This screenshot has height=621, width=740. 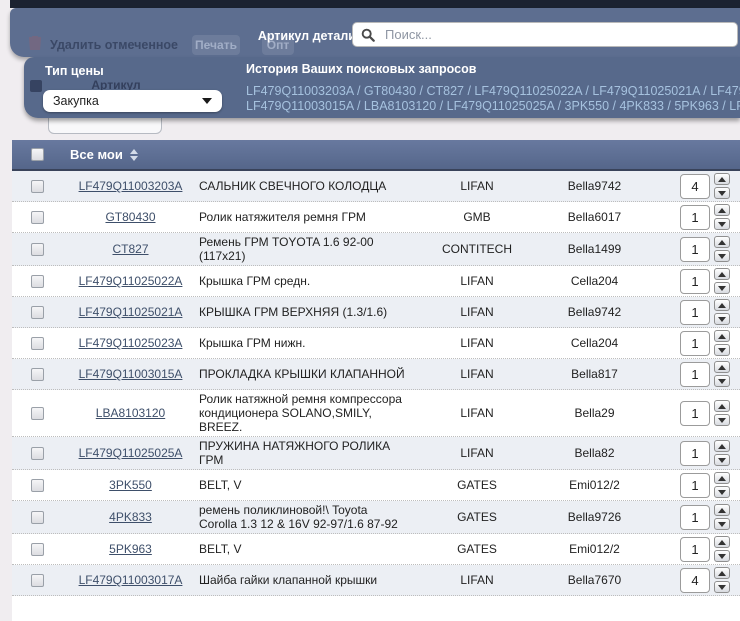 What do you see at coordinates (131, 453) in the screenshot?
I see `article-link: LF479Q11025025A` at bounding box center [131, 453].